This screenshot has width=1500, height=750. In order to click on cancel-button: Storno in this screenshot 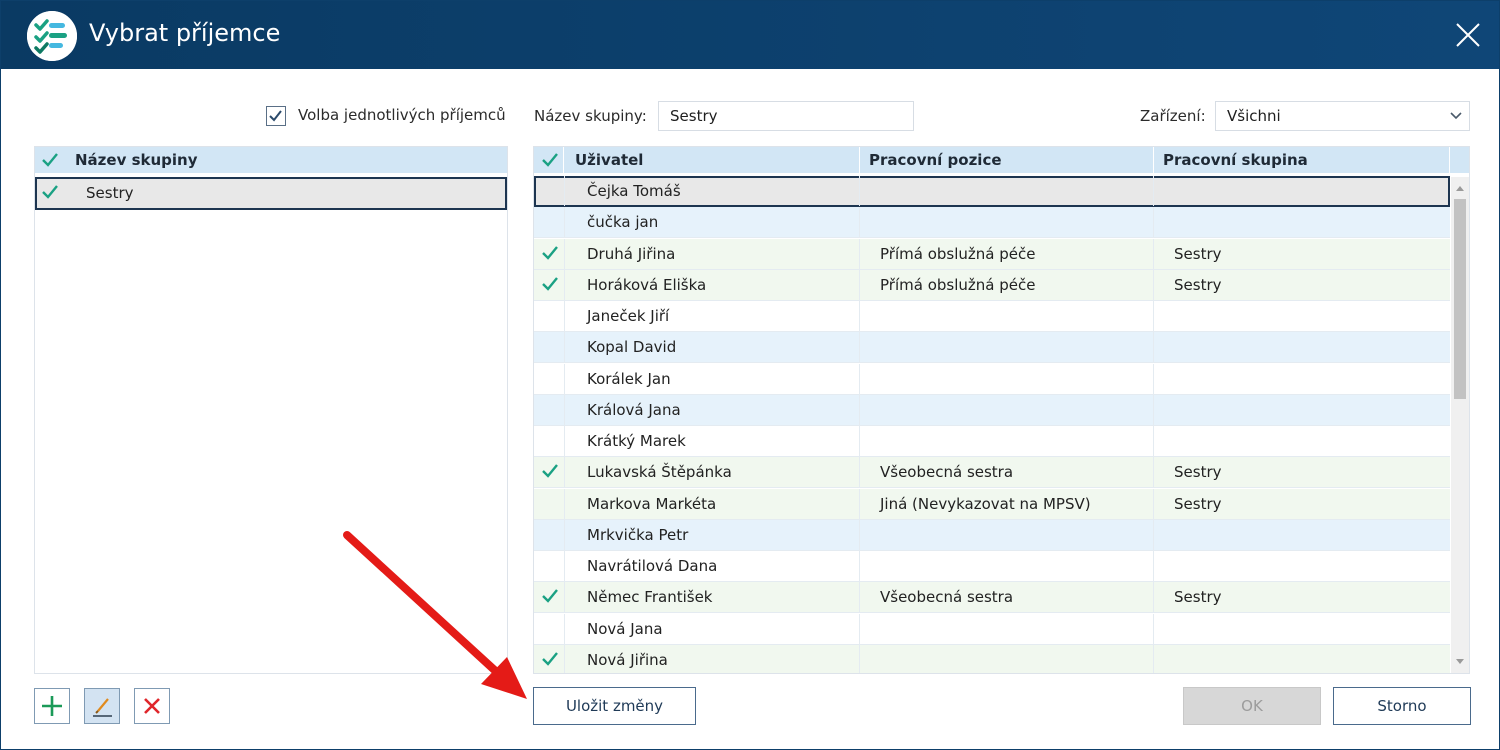, I will do `click(1402, 706)`.